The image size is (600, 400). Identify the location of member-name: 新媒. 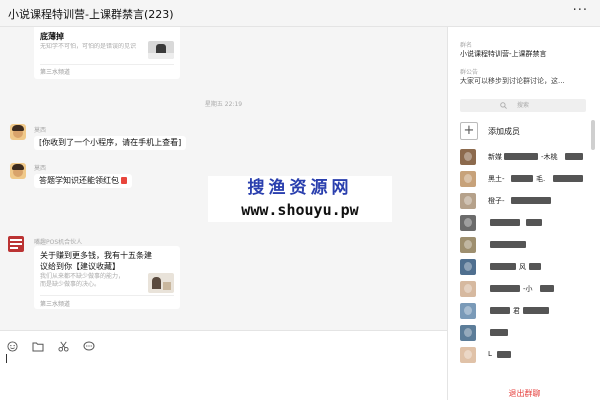
(495, 157).